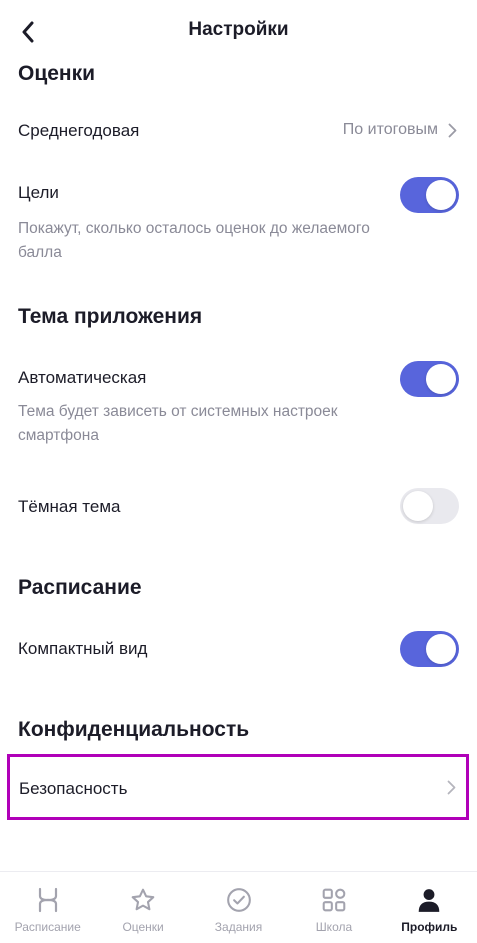 The image size is (477, 943). I want to click on grid-icon, so click(334, 900).